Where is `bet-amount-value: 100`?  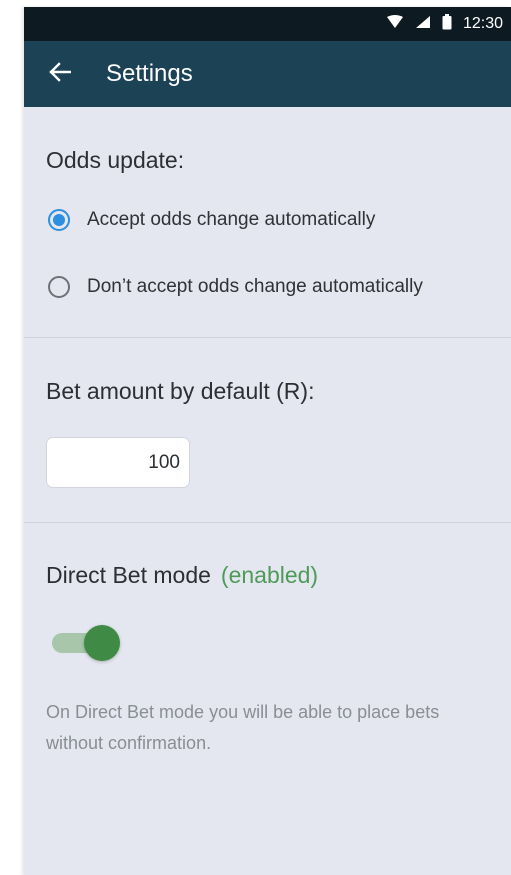 bet-amount-value: 100 is located at coordinates (164, 462).